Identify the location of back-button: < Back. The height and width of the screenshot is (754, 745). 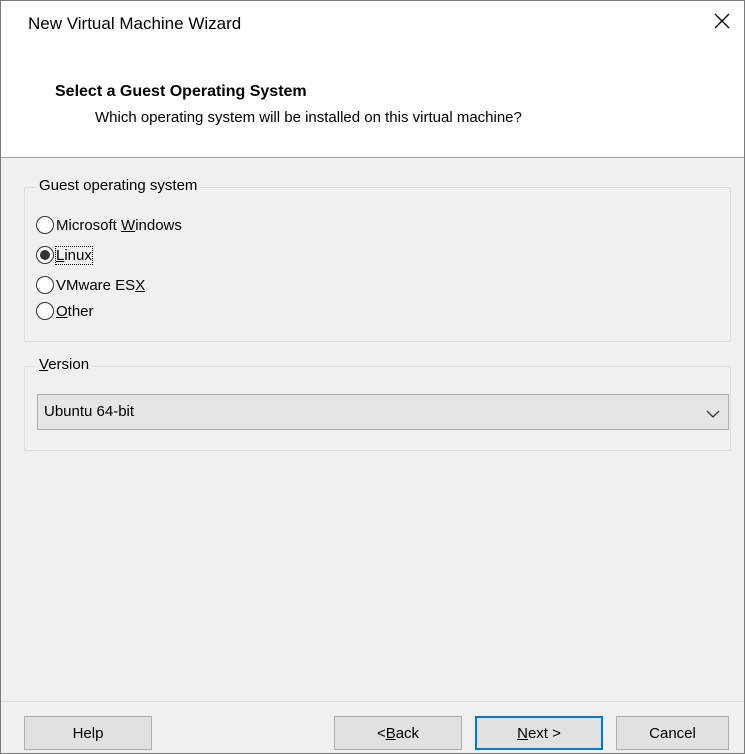
(398, 733).